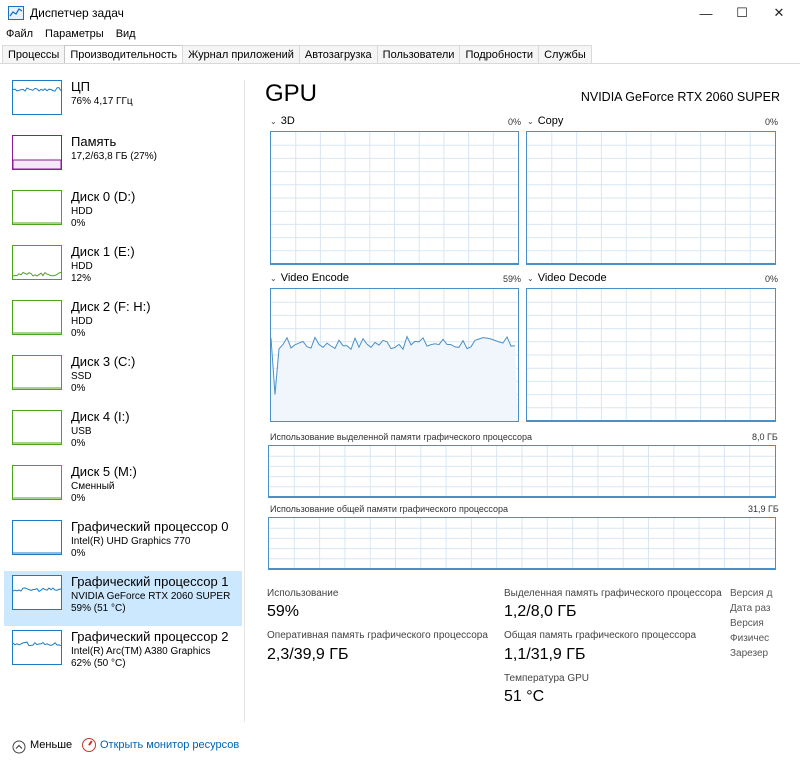 The height and width of the screenshot is (765, 800). What do you see at coordinates (651, 355) in the screenshot?
I see `engine-decode-graph` at bounding box center [651, 355].